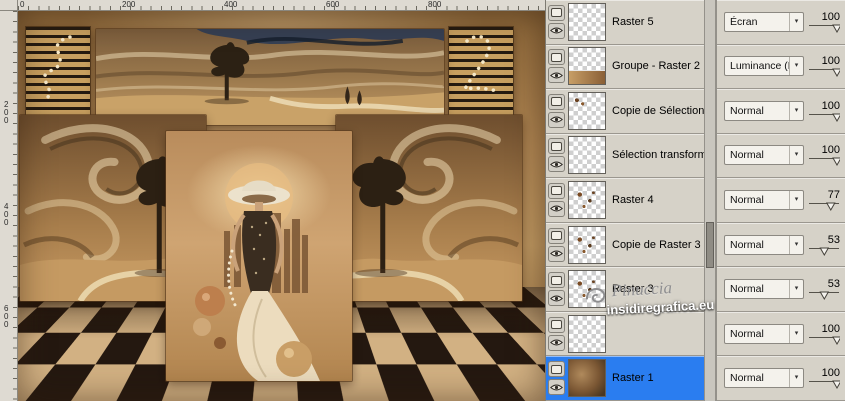 The image size is (845, 401). What do you see at coordinates (633, 199) in the screenshot?
I see `layer-name: Raster 4` at bounding box center [633, 199].